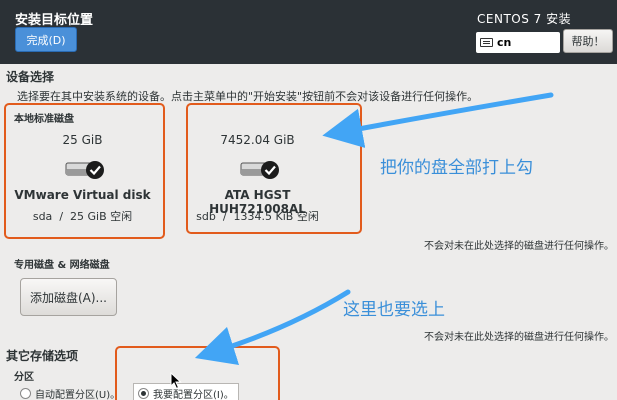 The height and width of the screenshot is (400, 617). I want to click on mouse-pointer-icon, so click(176, 381).